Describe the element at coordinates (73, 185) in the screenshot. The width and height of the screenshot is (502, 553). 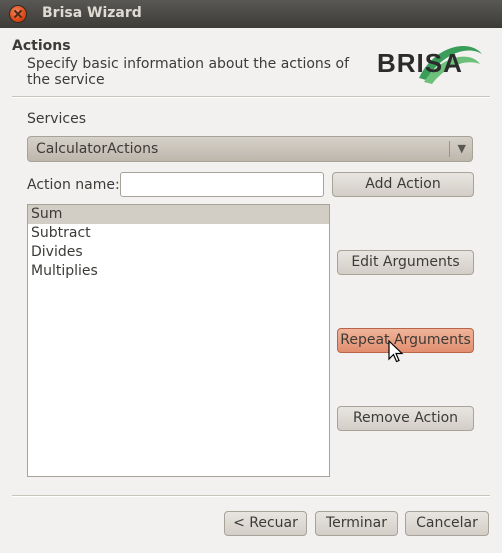
I see `action-name-label: Action name:` at that location.